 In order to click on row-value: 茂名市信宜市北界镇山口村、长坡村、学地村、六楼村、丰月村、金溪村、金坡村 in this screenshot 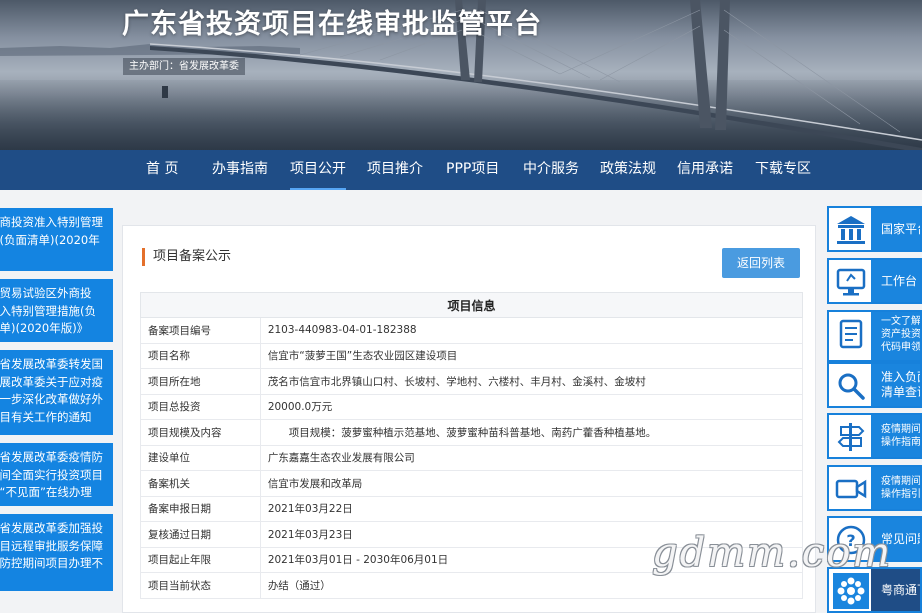, I will do `click(531, 381)`.